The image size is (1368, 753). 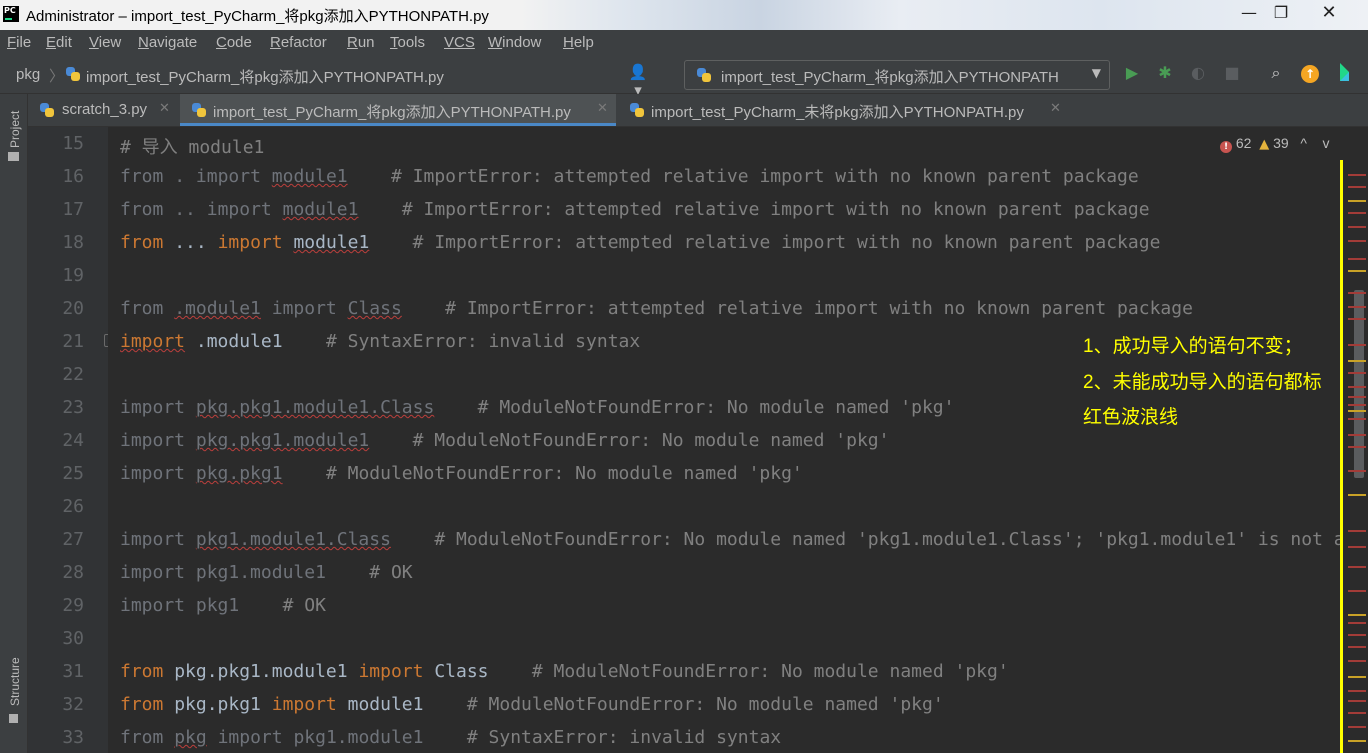 I want to click on breadcrumb-file: import_test_PyCharm_将pkg添加入PYTHONPATH.py, so click(x=265, y=76).